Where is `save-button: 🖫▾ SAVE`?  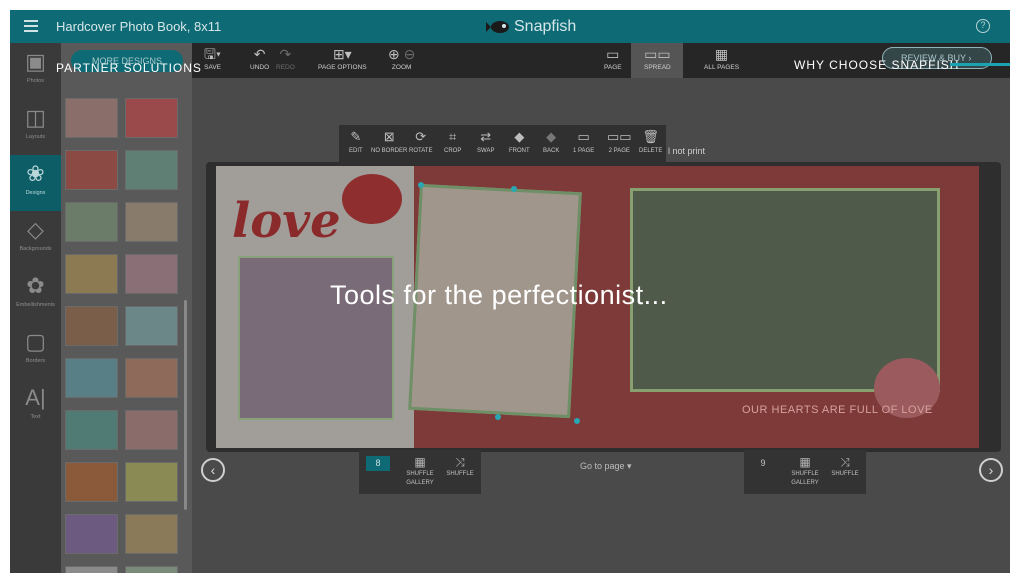 save-button: 🖫▾ SAVE is located at coordinates (212, 58).